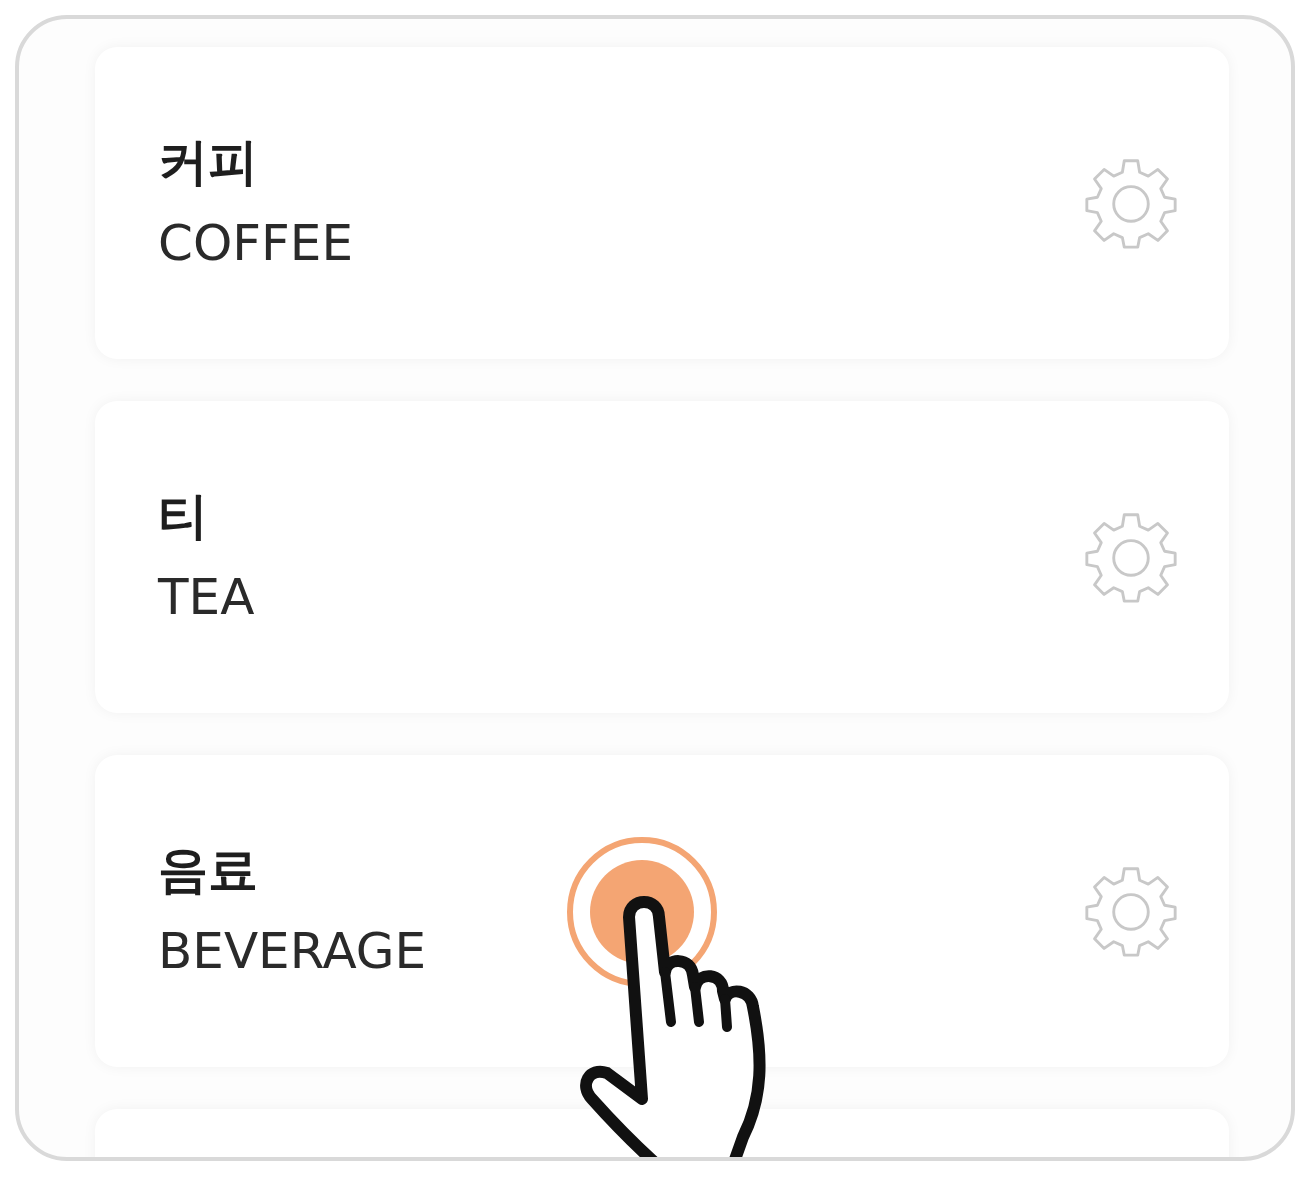 This screenshot has height=1177, width=1298. What do you see at coordinates (206, 597) in the screenshot?
I see `category-subtitle: TEA` at bounding box center [206, 597].